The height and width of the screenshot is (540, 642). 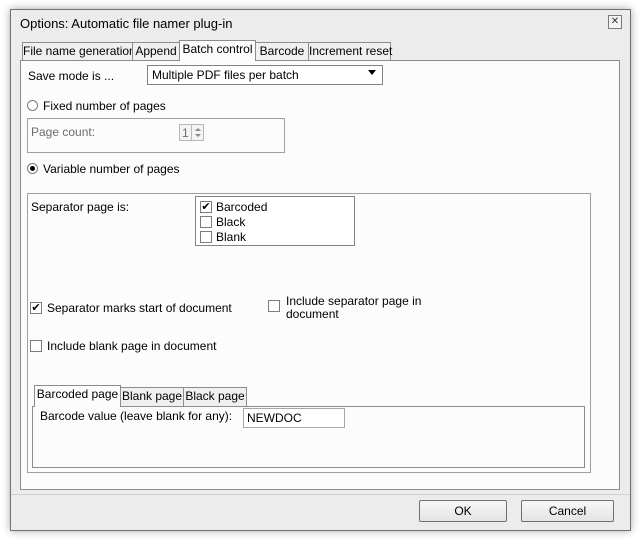 What do you see at coordinates (231, 237) in the screenshot?
I see `blank-label: Blank` at bounding box center [231, 237].